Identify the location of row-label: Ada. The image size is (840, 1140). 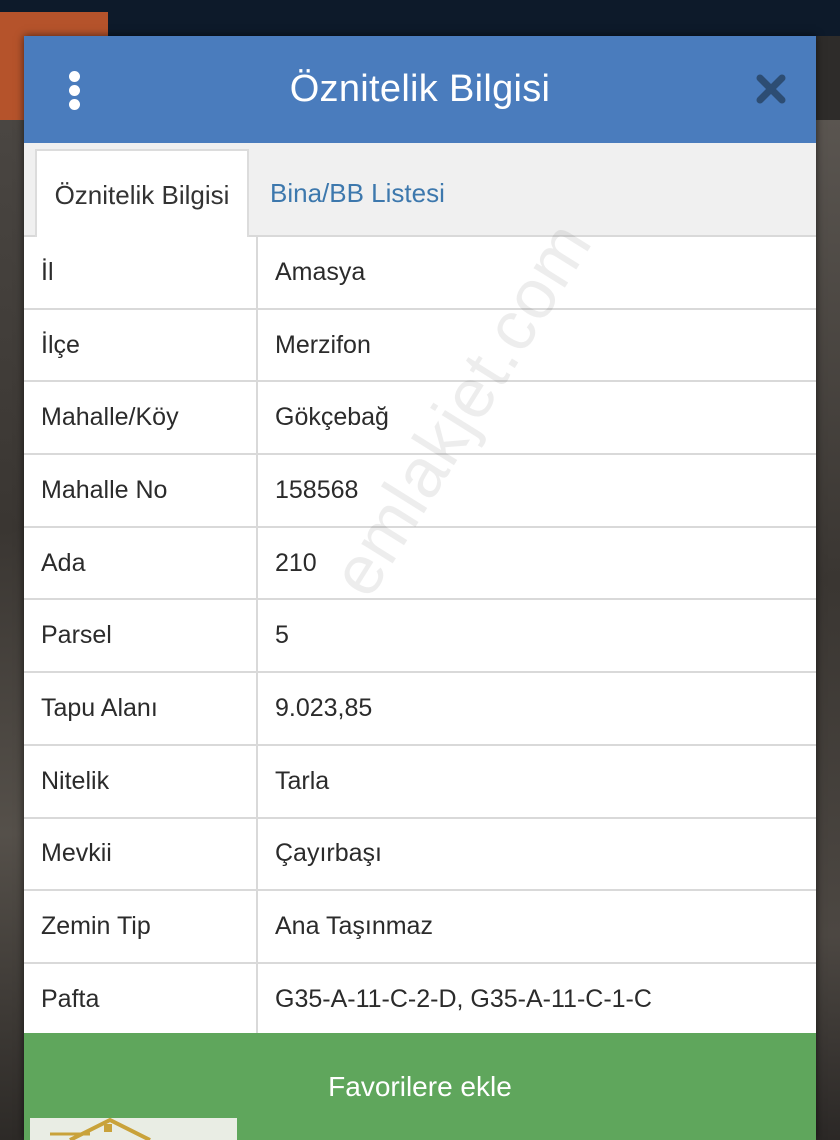
(141, 563).